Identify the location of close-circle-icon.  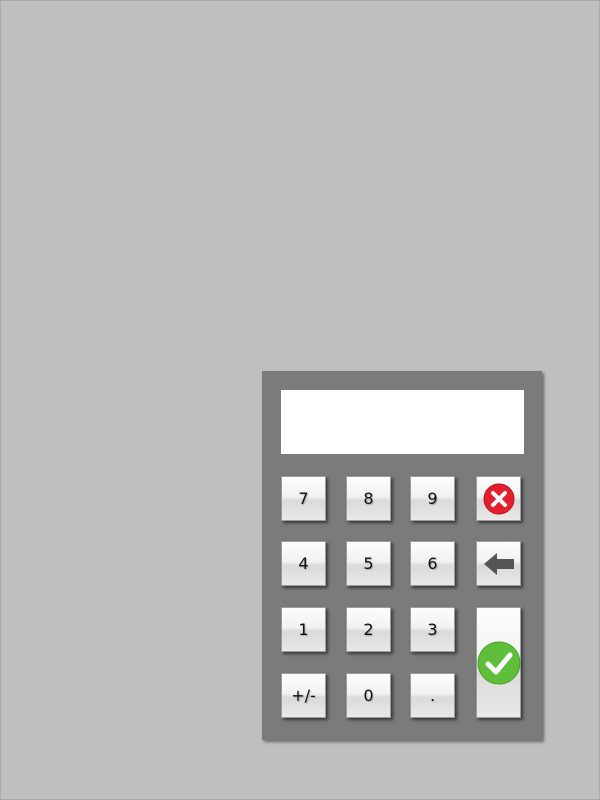
(499, 499).